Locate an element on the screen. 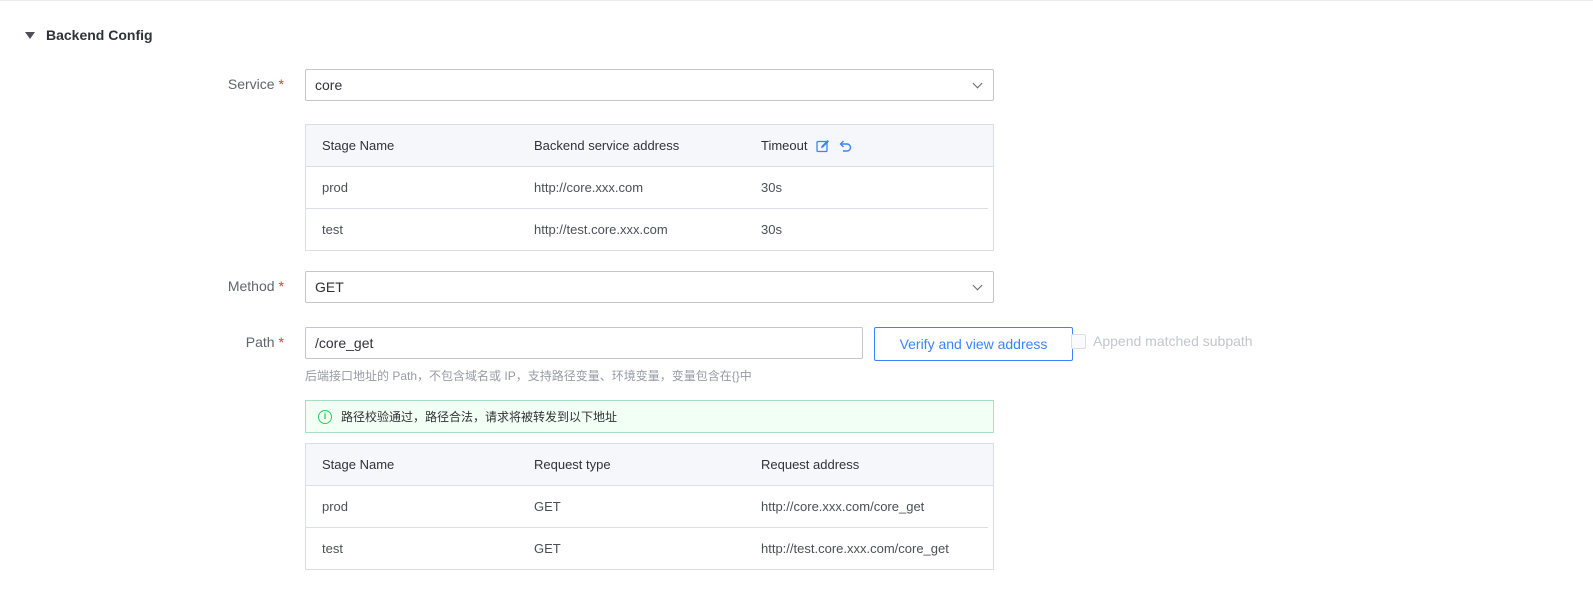 Image resolution: width=1593 pixels, height=608 pixels. cell-address: http://test.core.xxx.com/core_get is located at coordinates (855, 548).